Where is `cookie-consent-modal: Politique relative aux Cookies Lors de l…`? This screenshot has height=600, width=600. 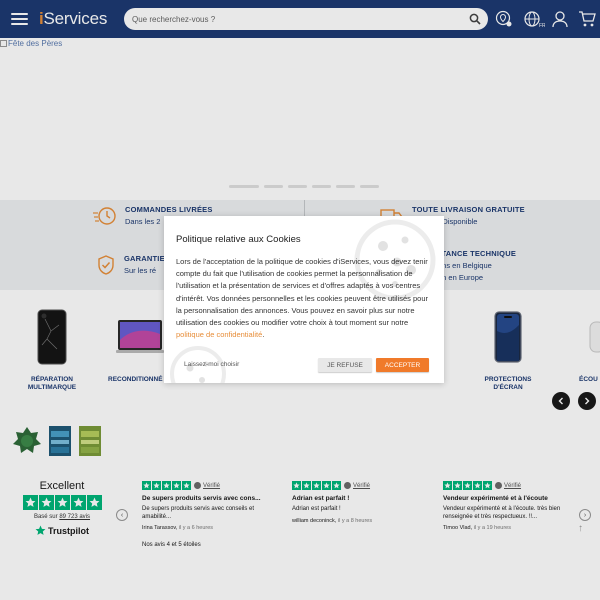 cookie-consent-modal: Politique relative aux Cookies Lors de l… is located at coordinates (304, 299).